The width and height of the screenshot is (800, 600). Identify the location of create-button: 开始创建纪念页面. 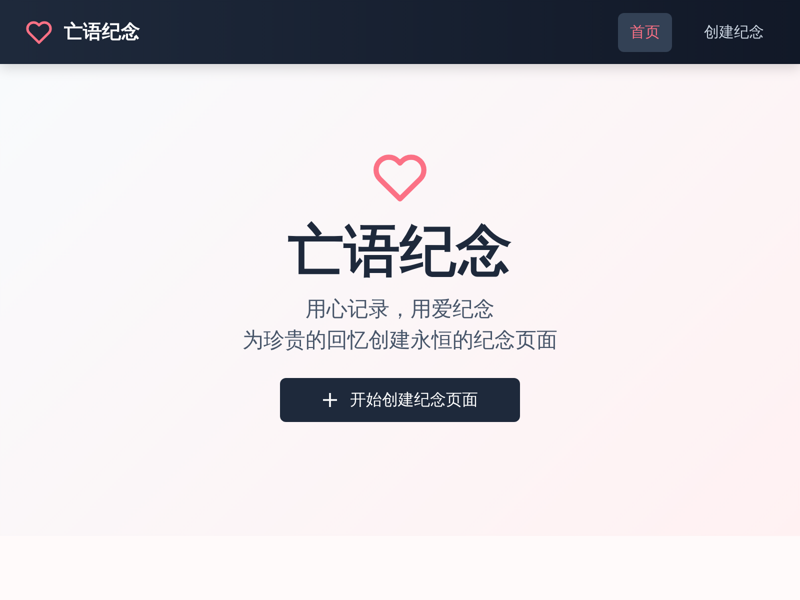
(400, 400).